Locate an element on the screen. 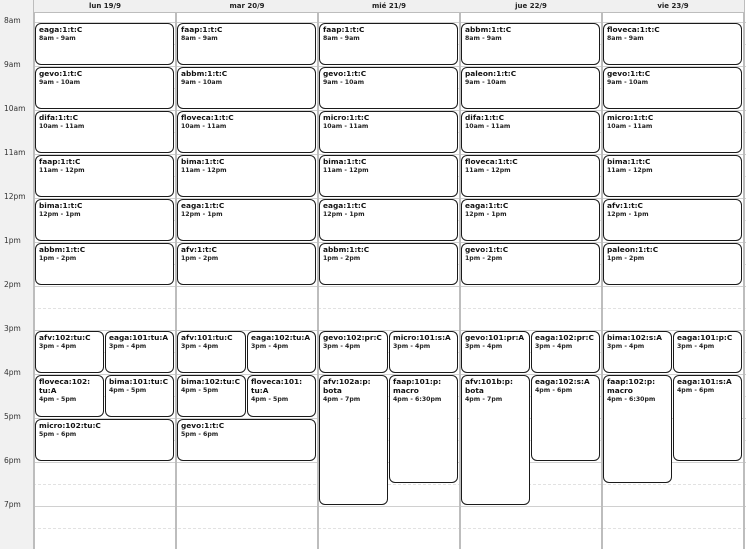  calendar-event: gevo:102:pr:C 3pm - 4pm is located at coordinates (353, 352).